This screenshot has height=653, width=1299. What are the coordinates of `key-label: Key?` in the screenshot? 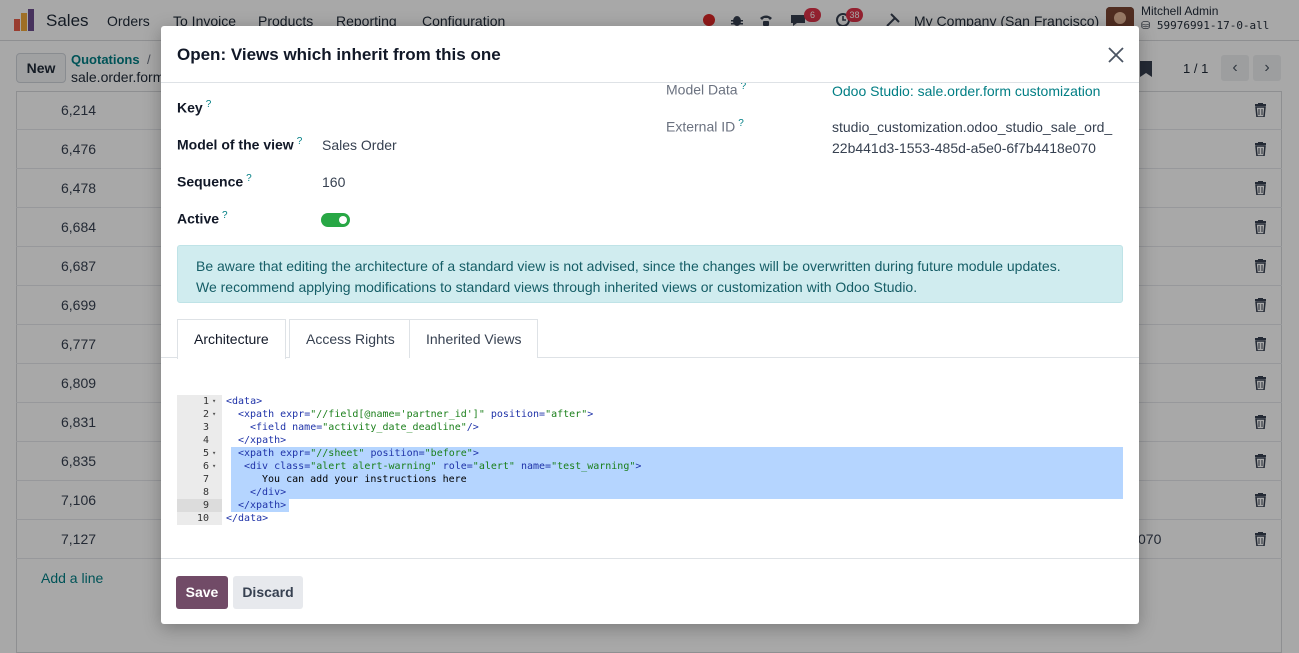 It's located at (194, 107).